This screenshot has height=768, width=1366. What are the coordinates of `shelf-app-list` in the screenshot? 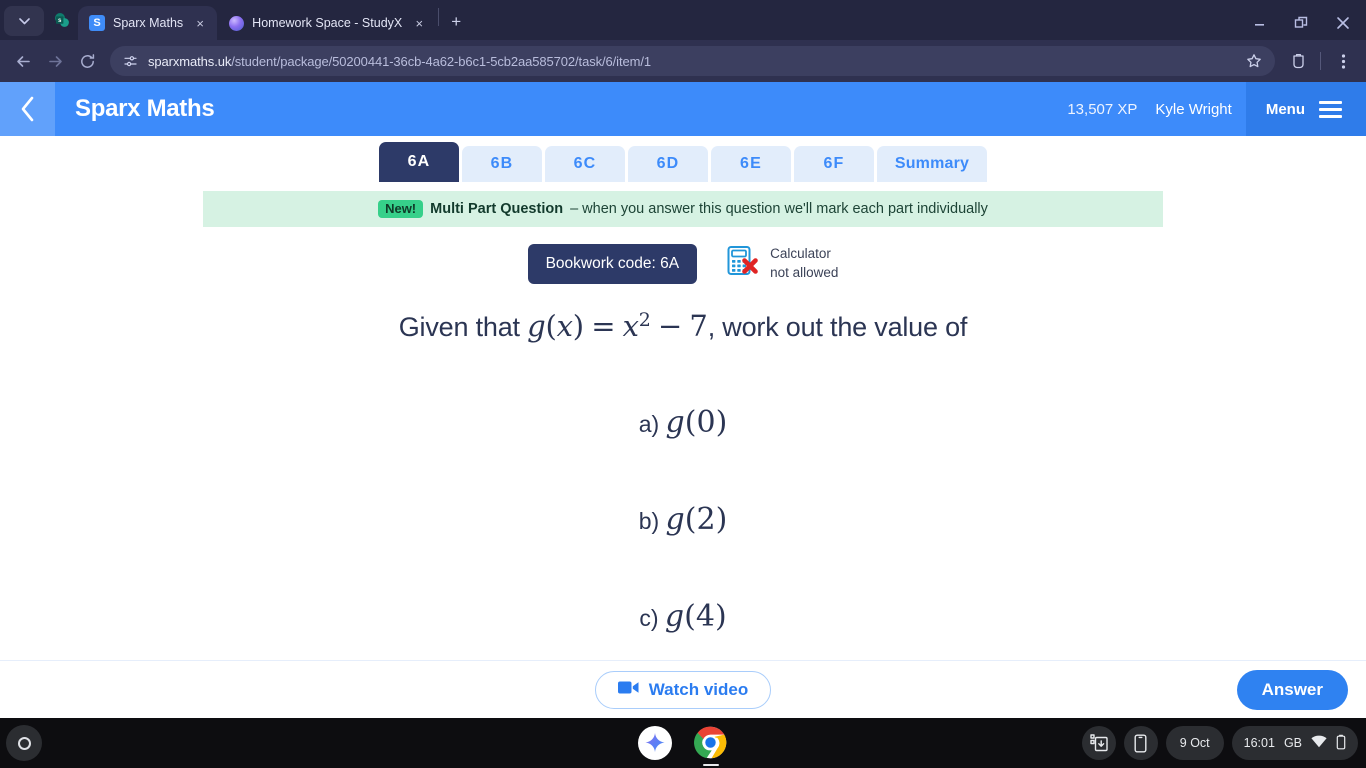 It's located at (683, 746).